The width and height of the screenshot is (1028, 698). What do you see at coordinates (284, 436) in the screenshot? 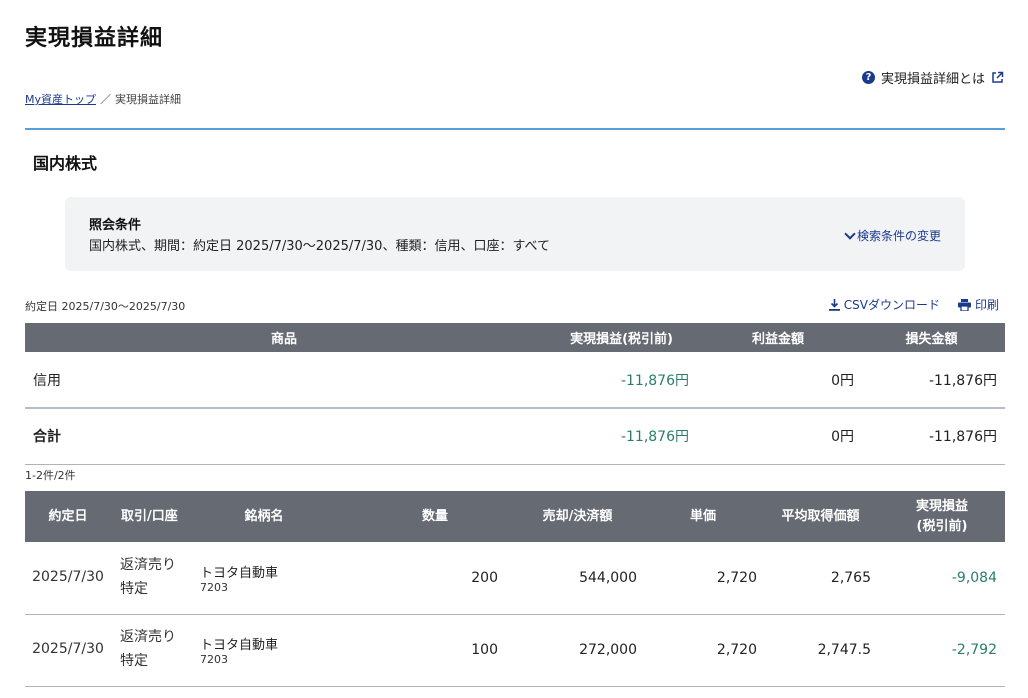
I see `summary-total-label: 合計` at bounding box center [284, 436].